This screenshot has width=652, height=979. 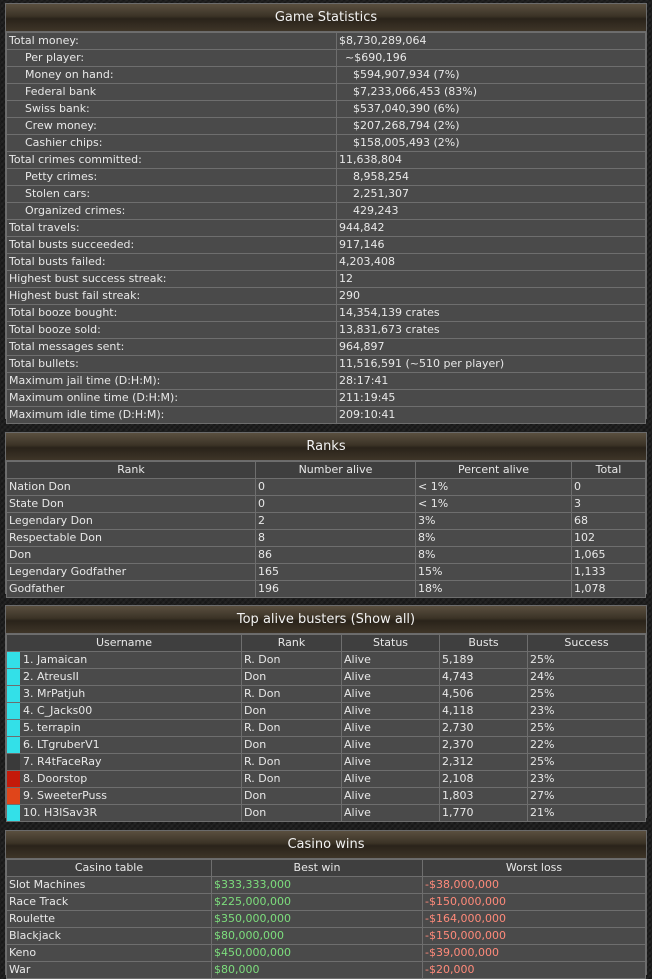 I want to click on buster-success-cell: 23%, so click(x=586, y=711).